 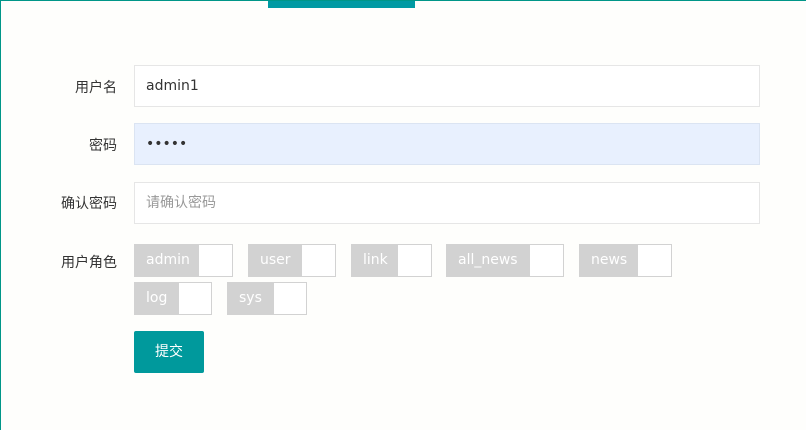 I want to click on role-switch-label: log, so click(x=157, y=298).